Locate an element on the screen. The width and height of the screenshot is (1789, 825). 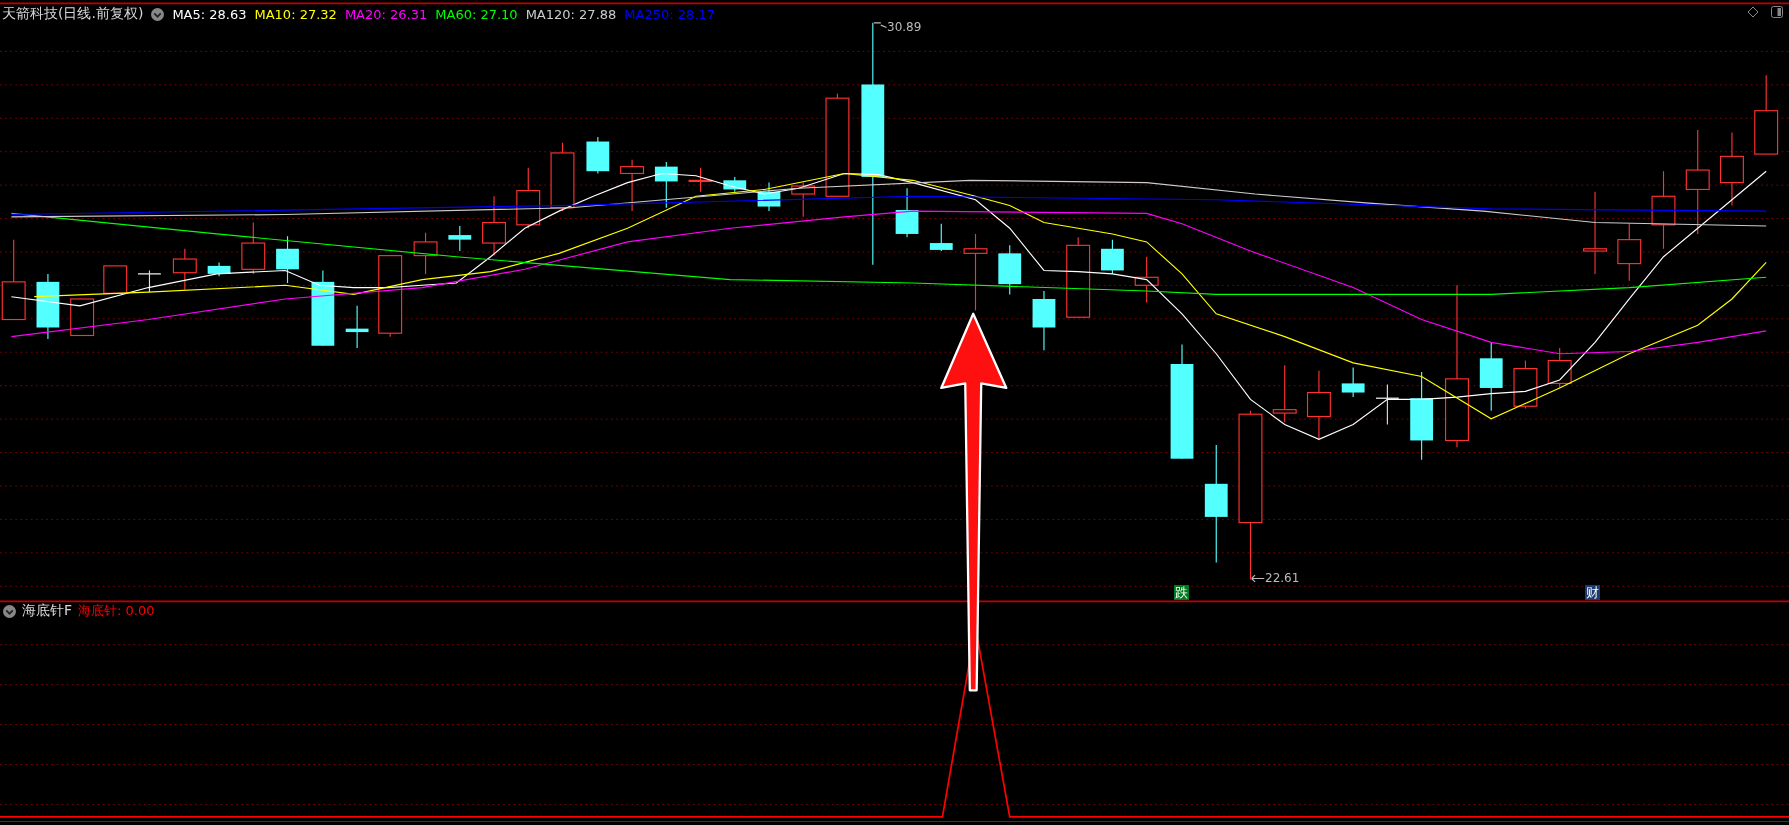
indicator-value: MA20: 26.31 is located at coordinates (386, 14).